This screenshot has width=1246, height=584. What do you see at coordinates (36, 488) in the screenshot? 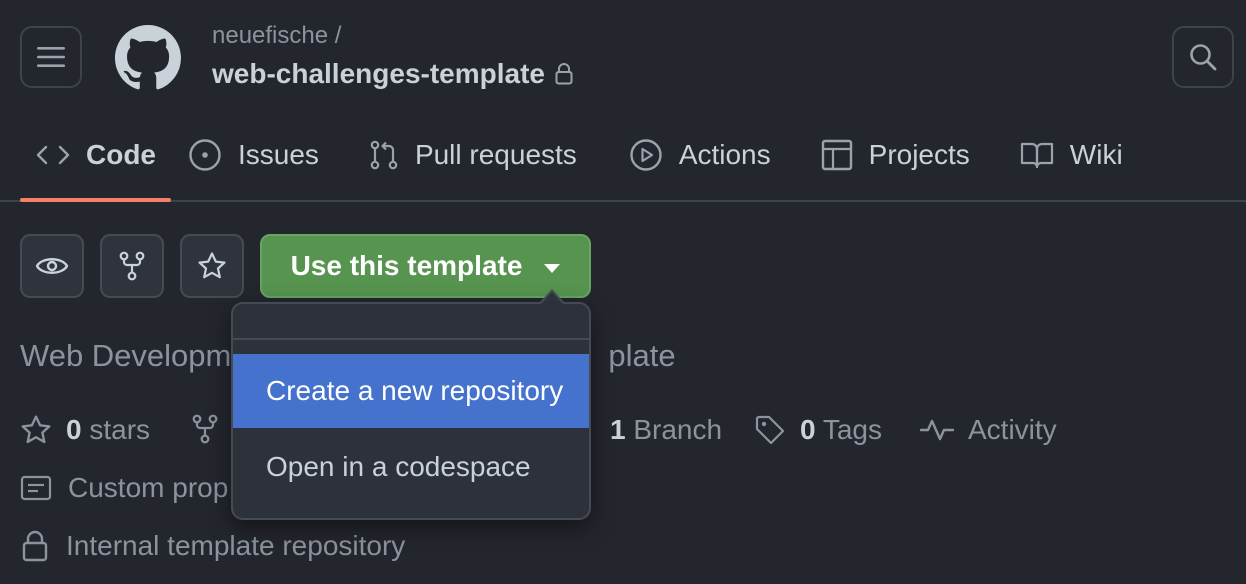
I see `note-icon` at bounding box center [36, 488].